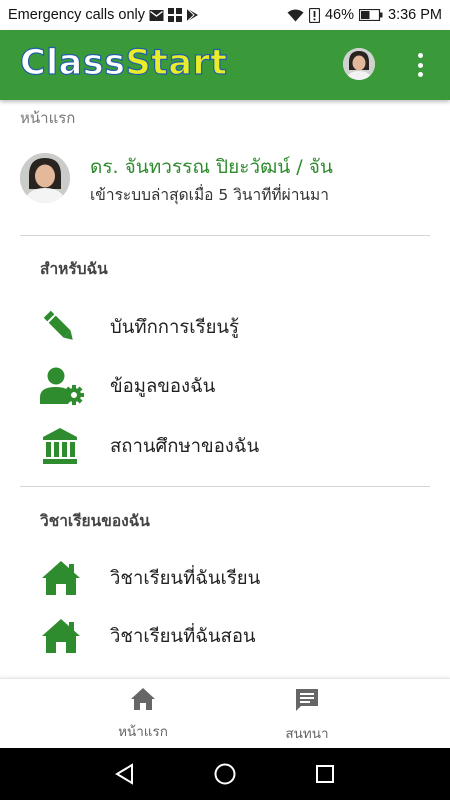 The image size is (450, 800). What do you see at coordinates (415, 15) in the screenshot?
I see `clock: 3:36 PM` at bounding box center [415, 15].